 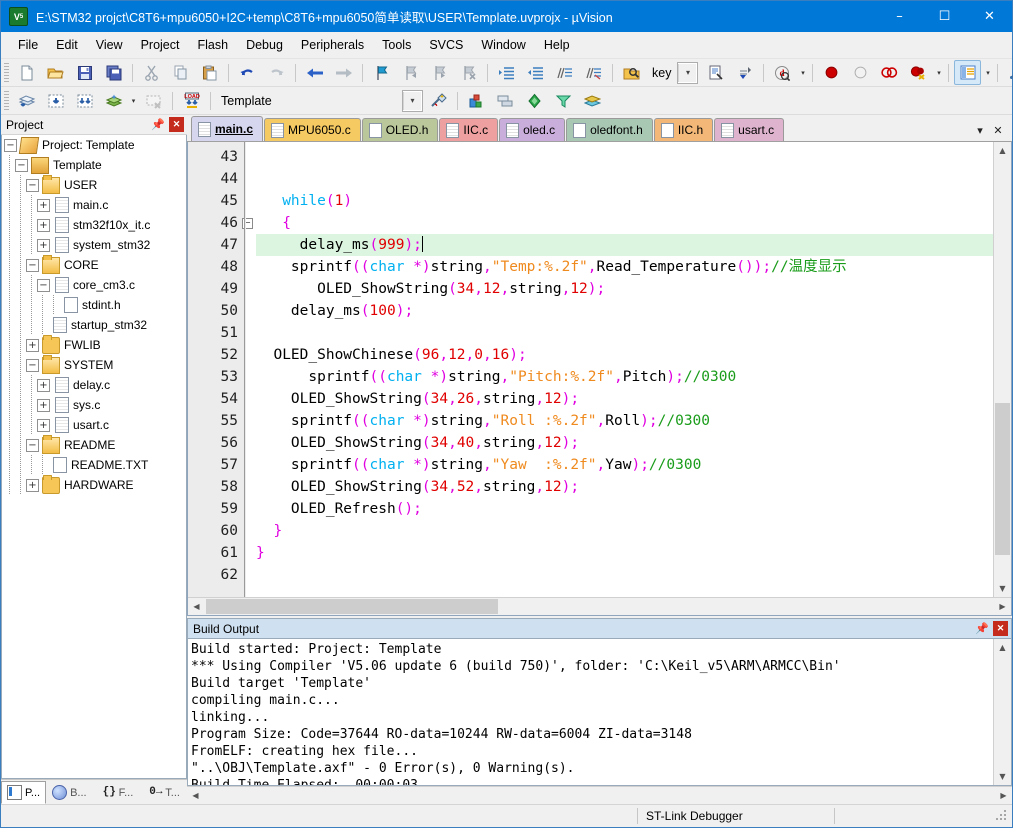 I want to click on editor-tab-usart-c: usart.c, so click(x=749, y=129).